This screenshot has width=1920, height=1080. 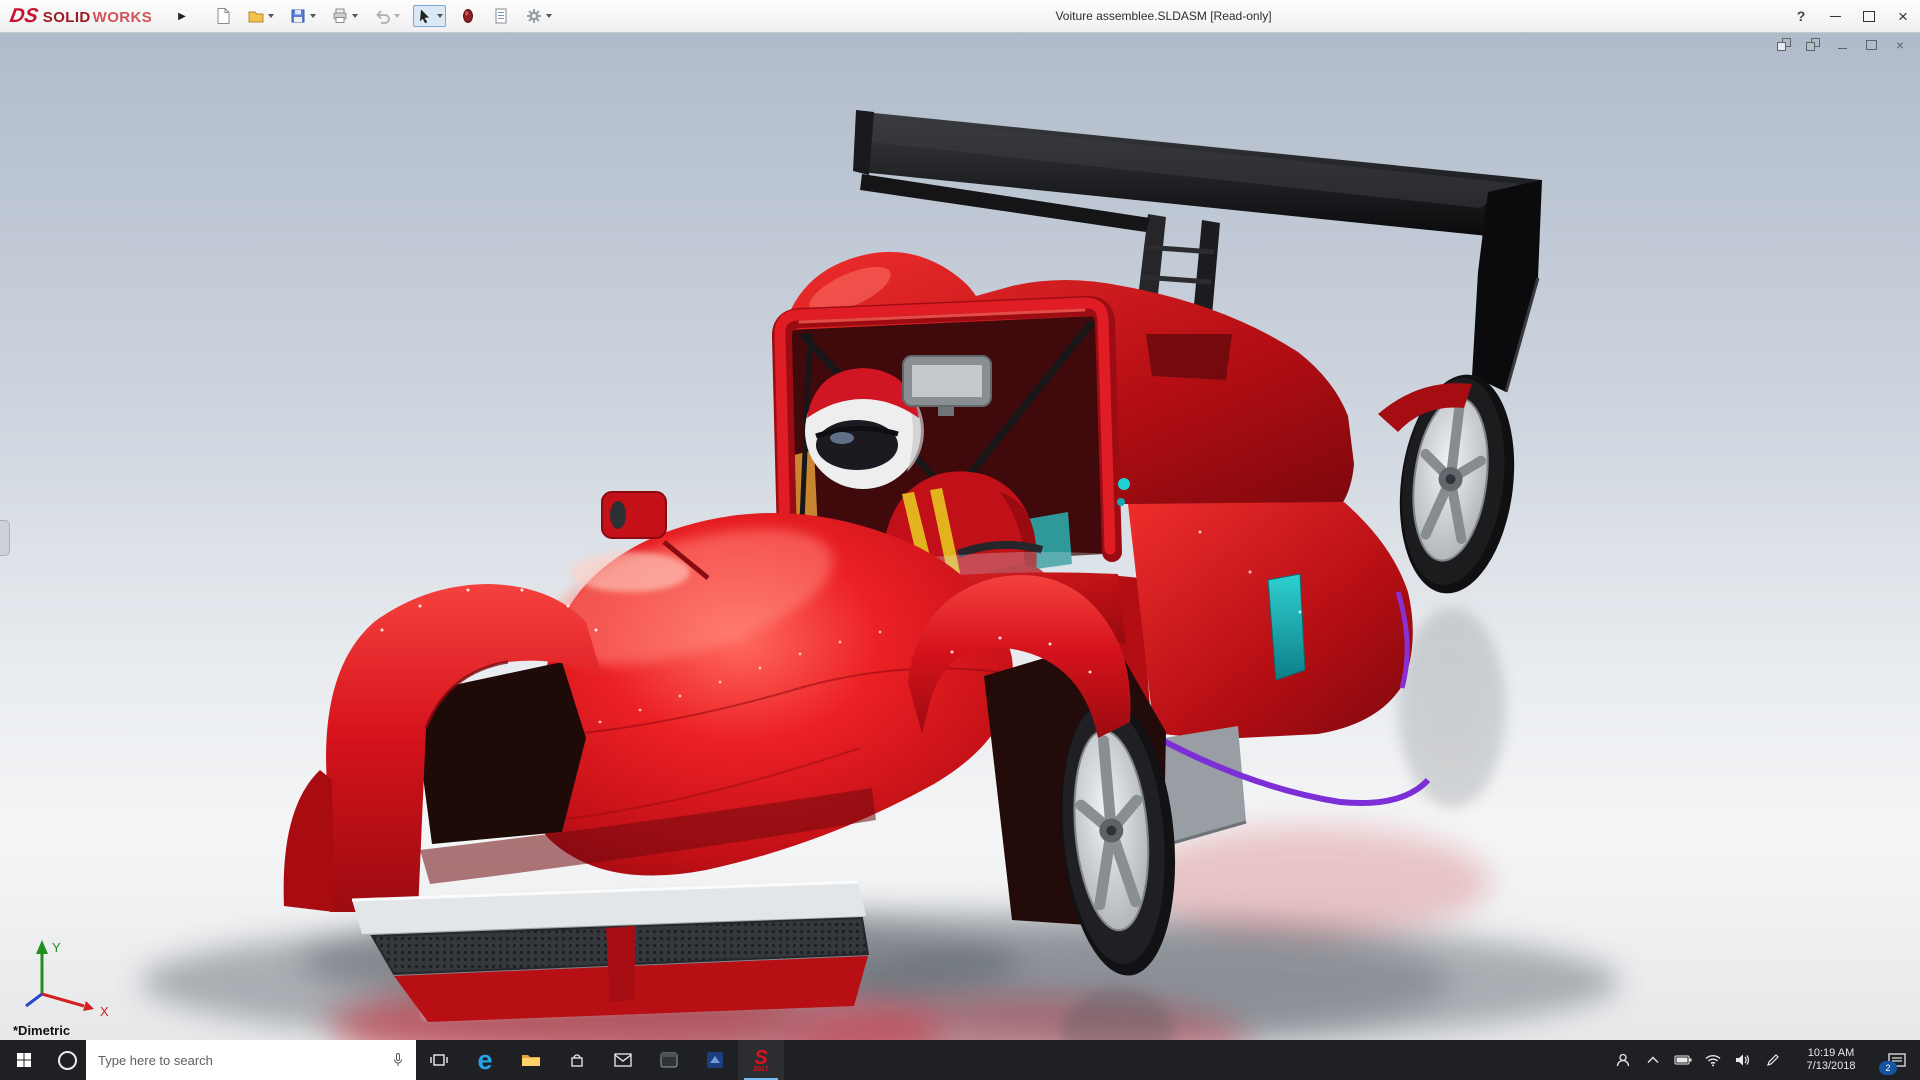 I want to click on document-window-controls: ×, so click(x=1842, y=44).